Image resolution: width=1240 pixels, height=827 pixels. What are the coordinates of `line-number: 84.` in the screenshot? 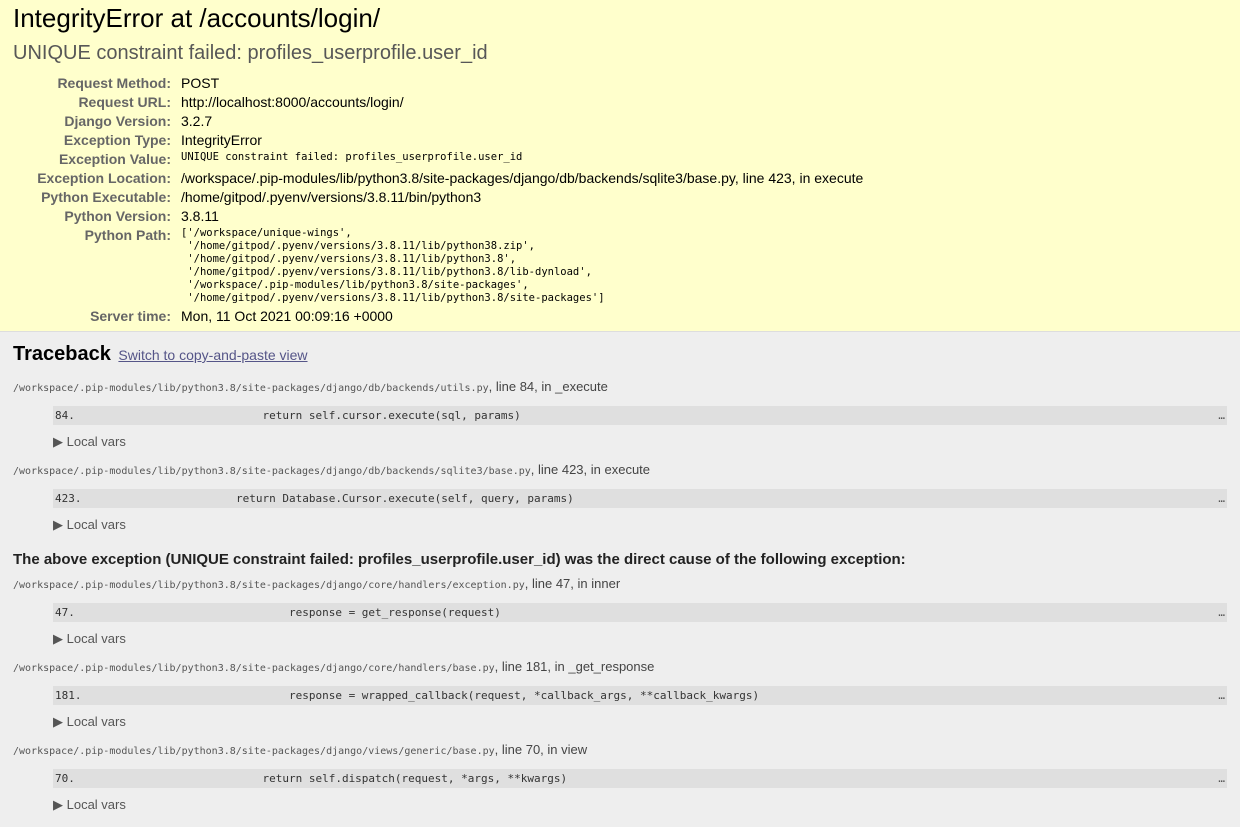 It's located at (65, 415).